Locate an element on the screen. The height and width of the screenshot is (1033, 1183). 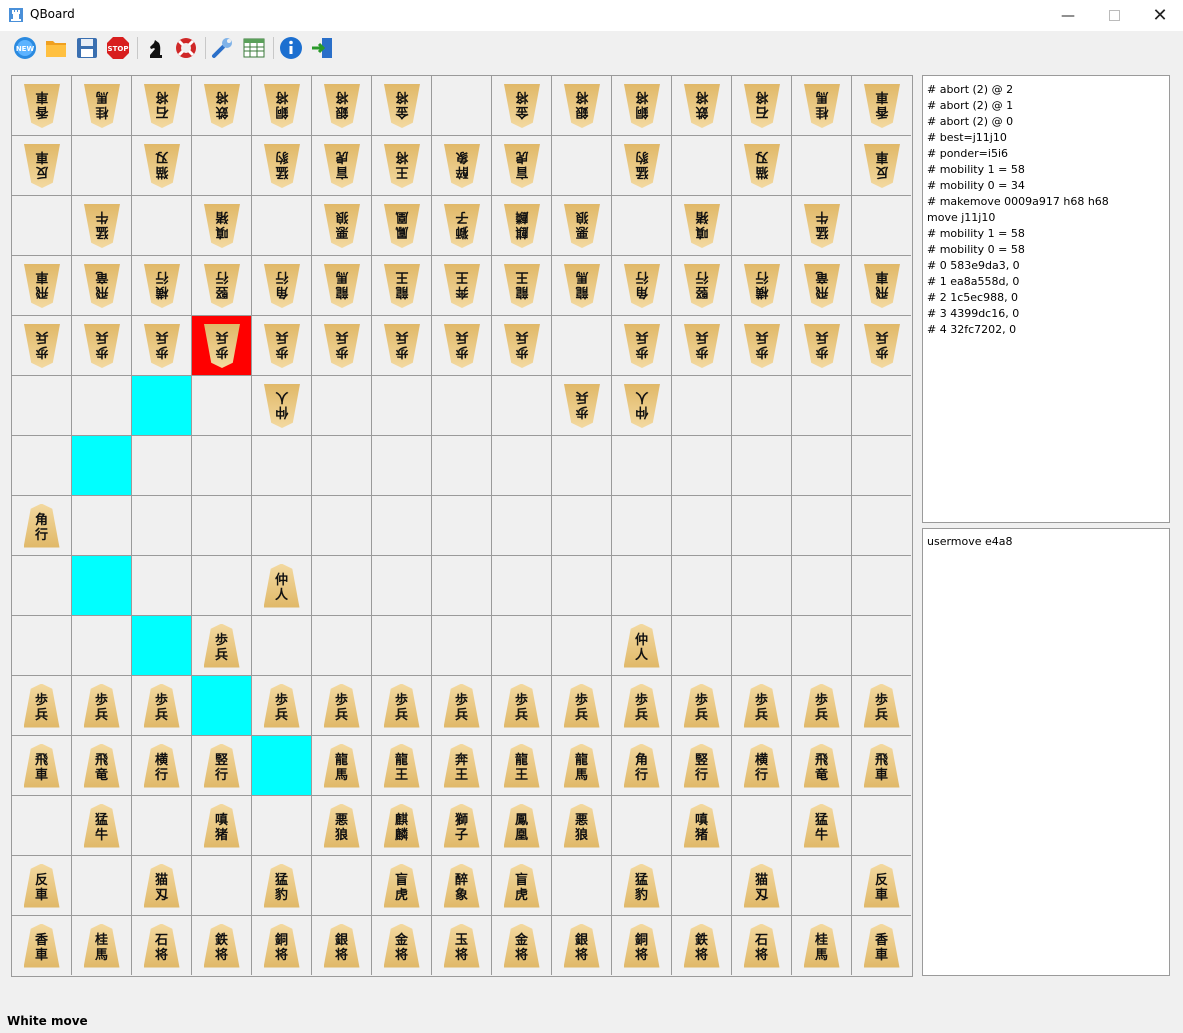
shogi-piece: 鳳凰 is located at coordinates (521, 825).